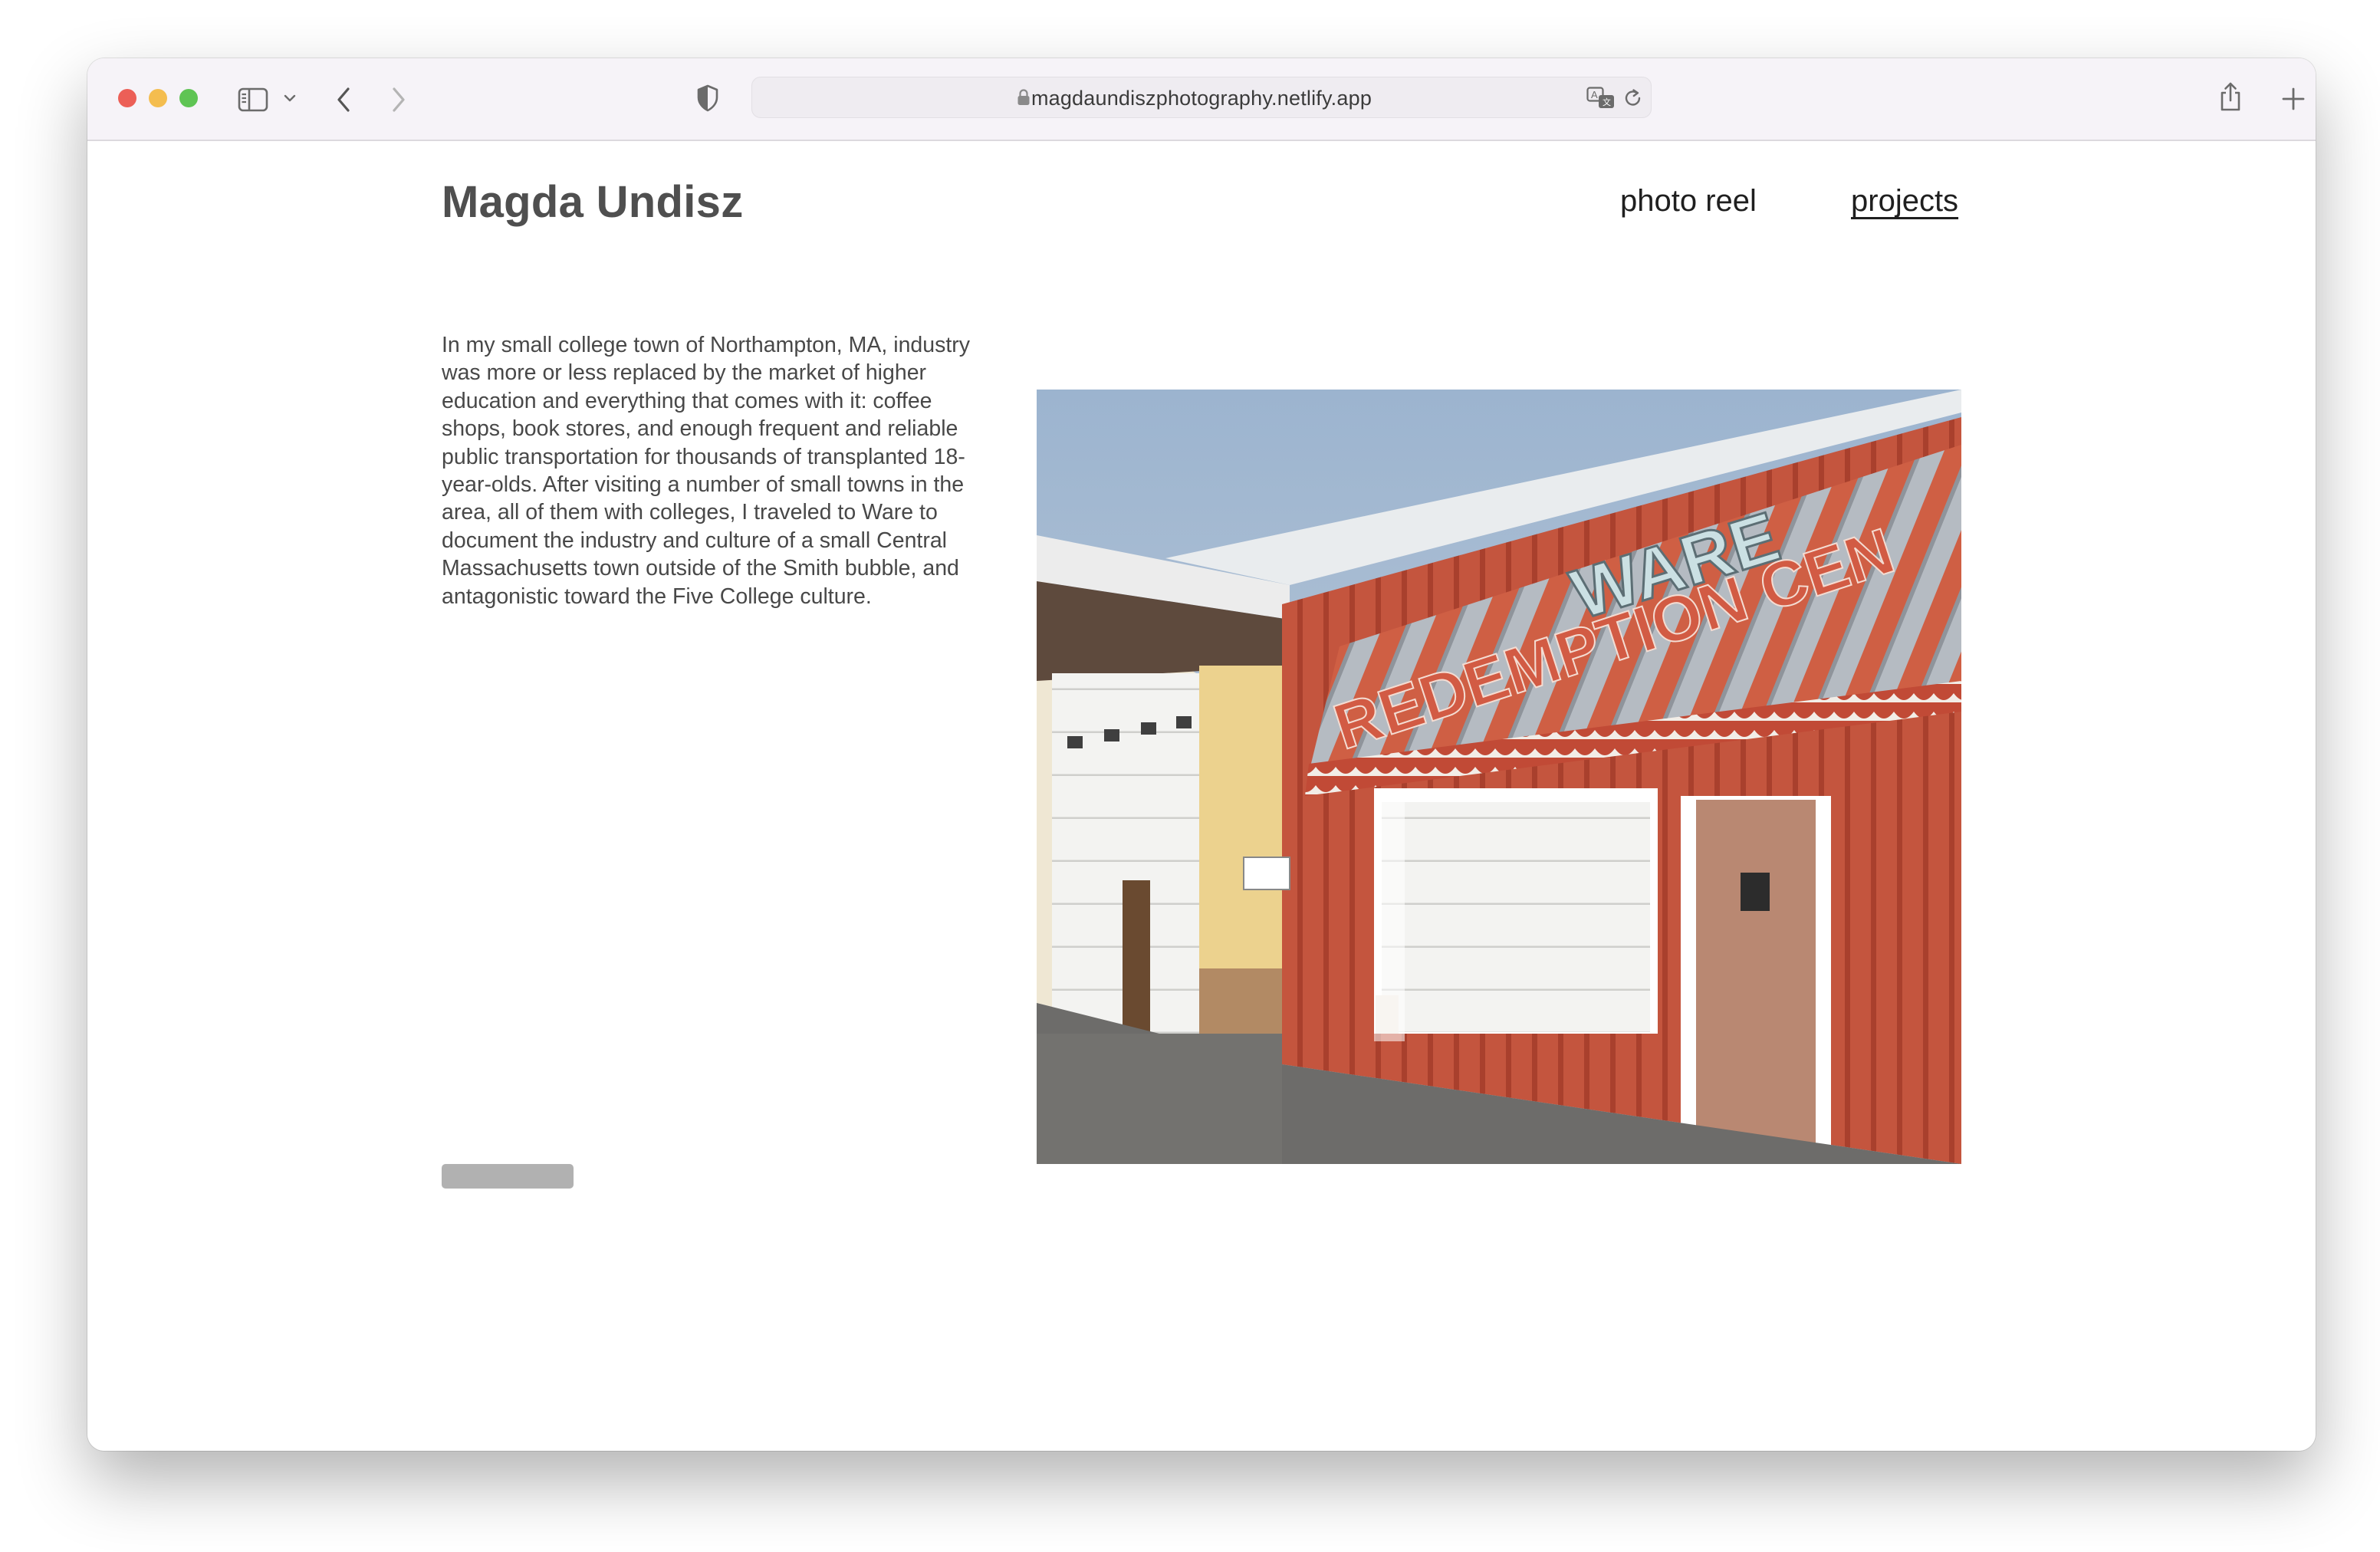  I want to click on url-text: magdaundiszphotography.netlify.app, so click(1202, 99).